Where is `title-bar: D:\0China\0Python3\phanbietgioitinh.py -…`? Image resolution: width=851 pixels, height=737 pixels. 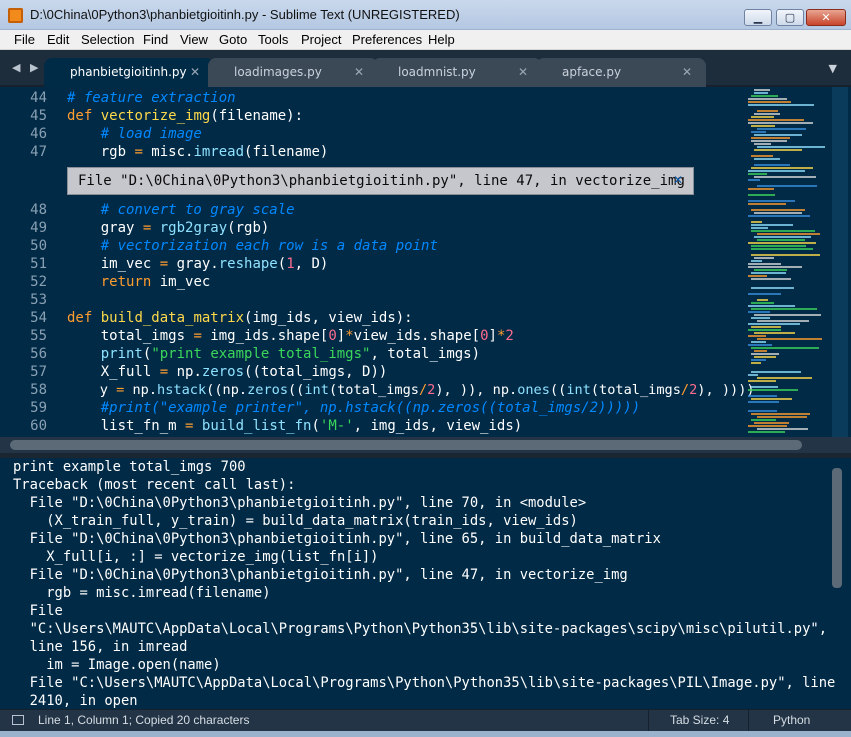
title-bar: D:\0China\0Python3\phanbietgioitinh.py -… is located at coordinates (425, 15).